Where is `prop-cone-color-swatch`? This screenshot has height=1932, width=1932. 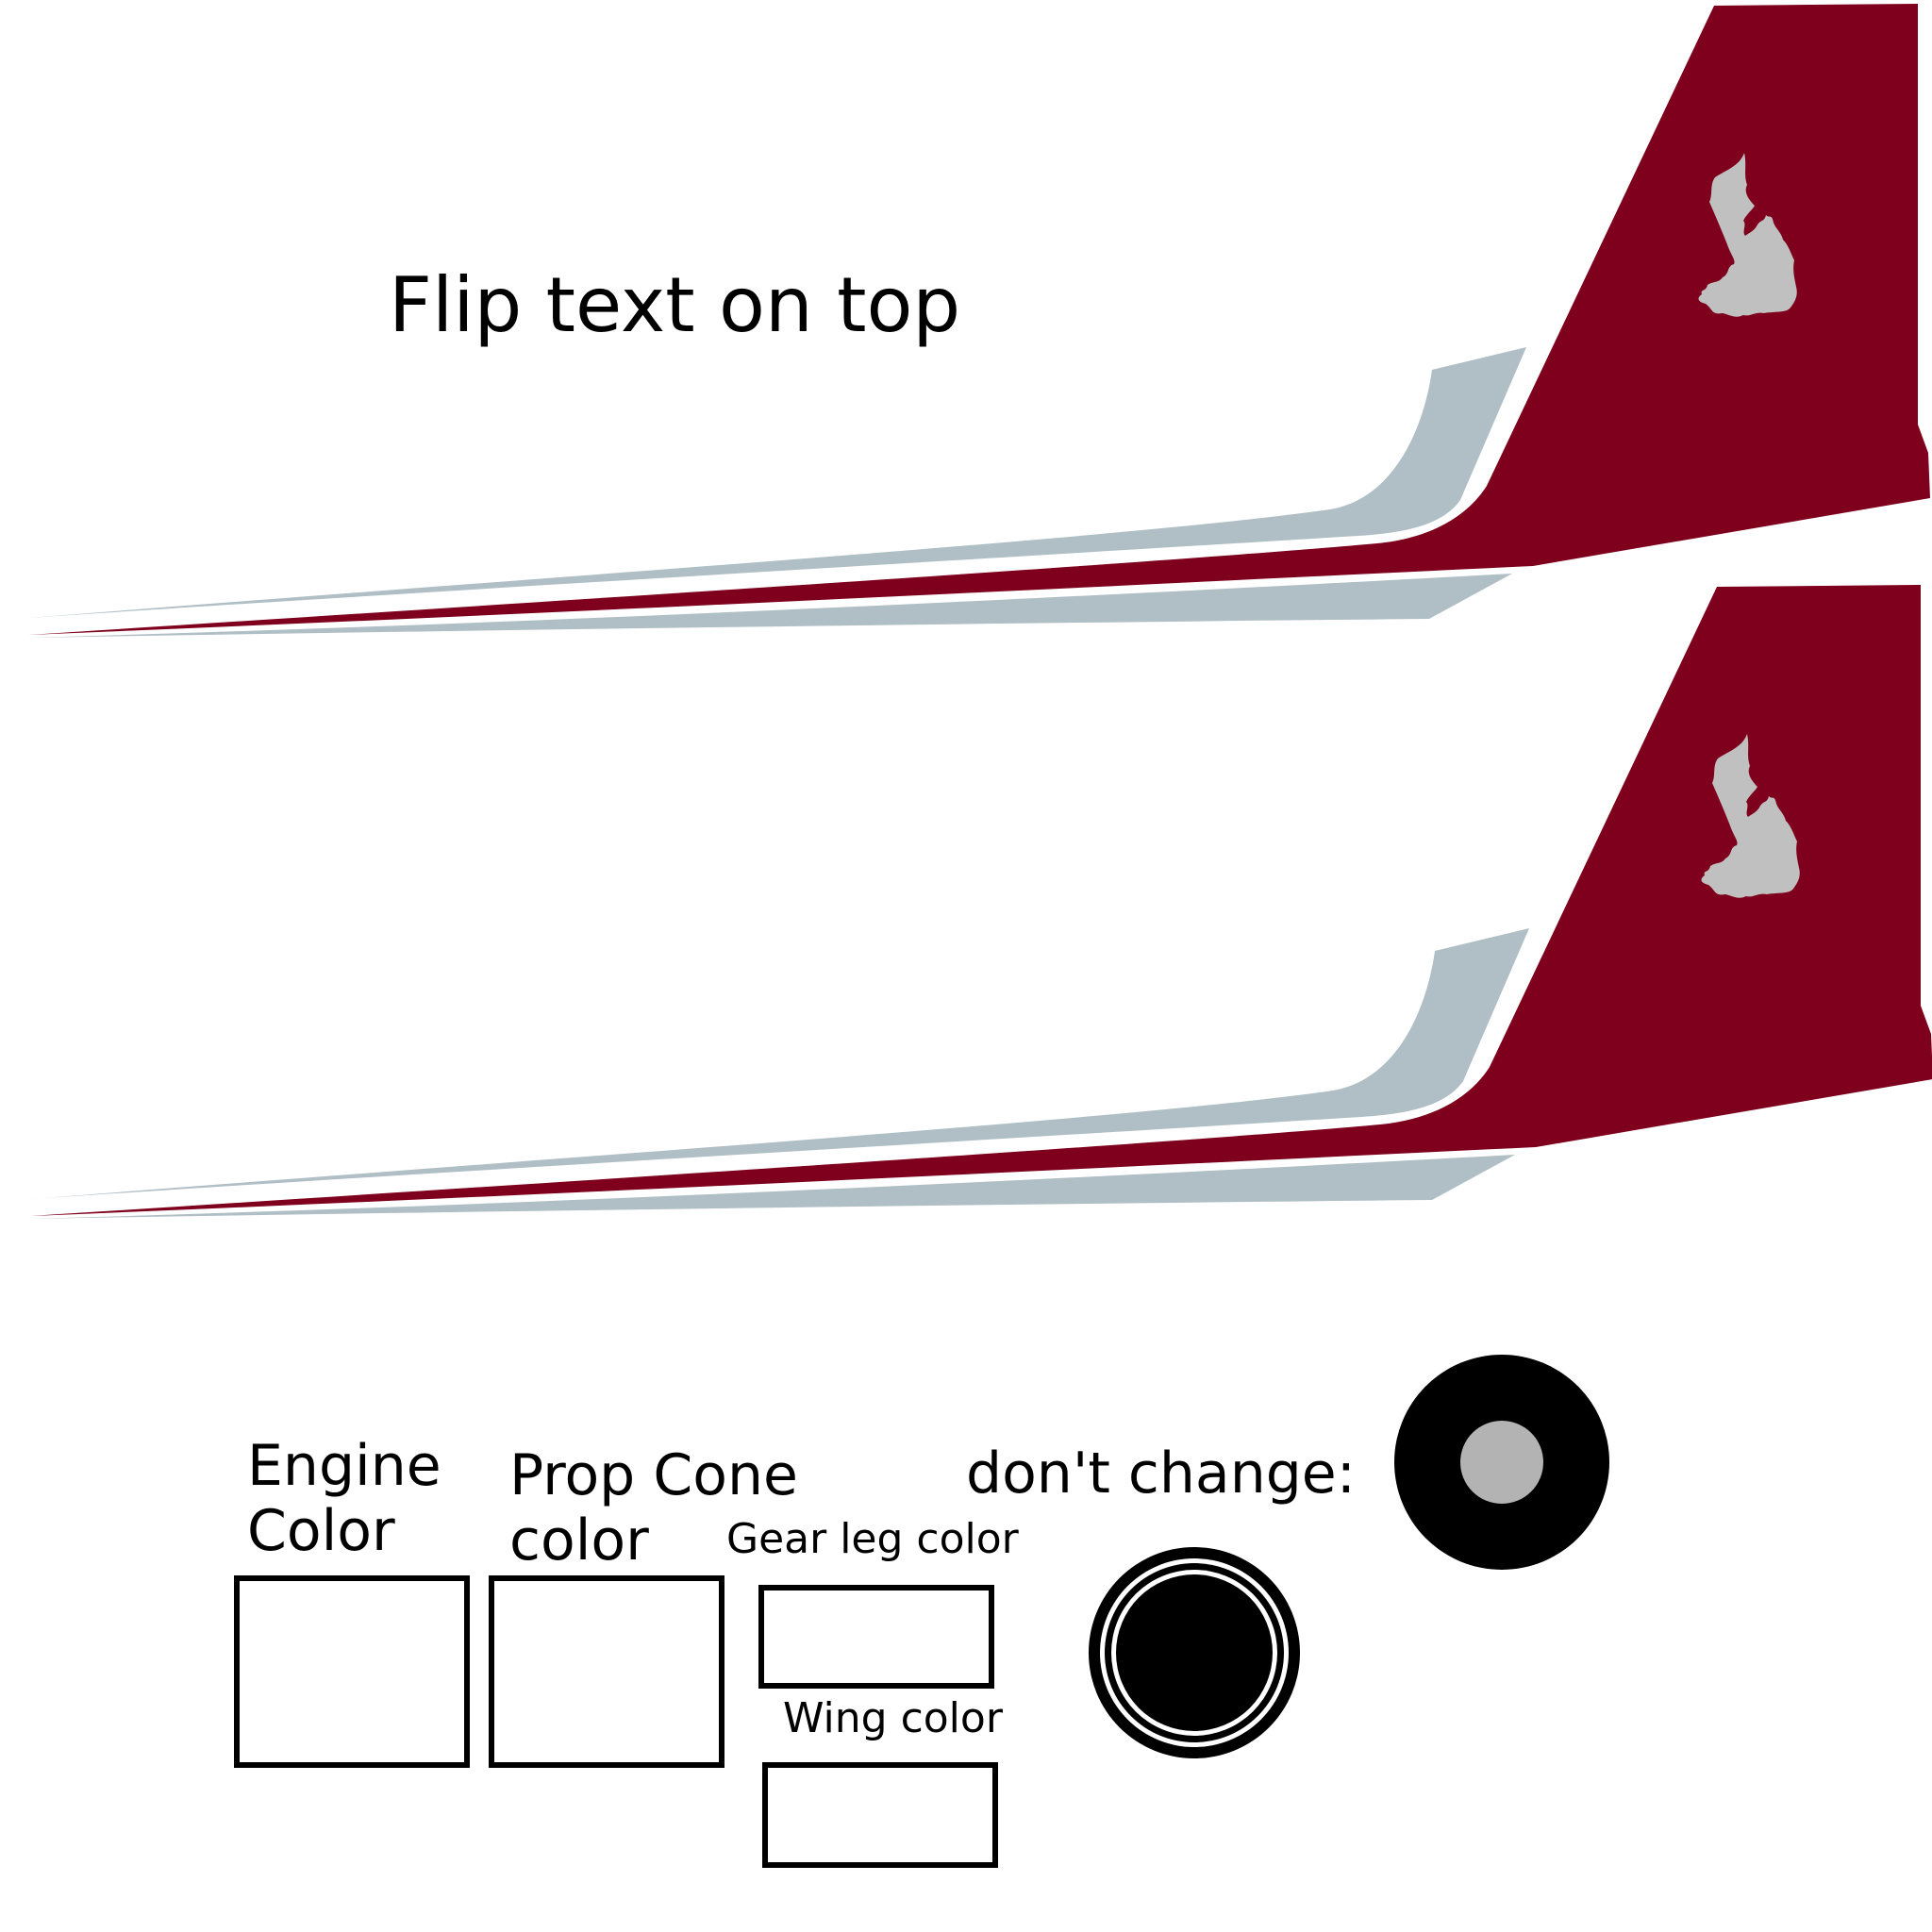
prop-cone-color-swatch is located at coordinates (606, 1672).